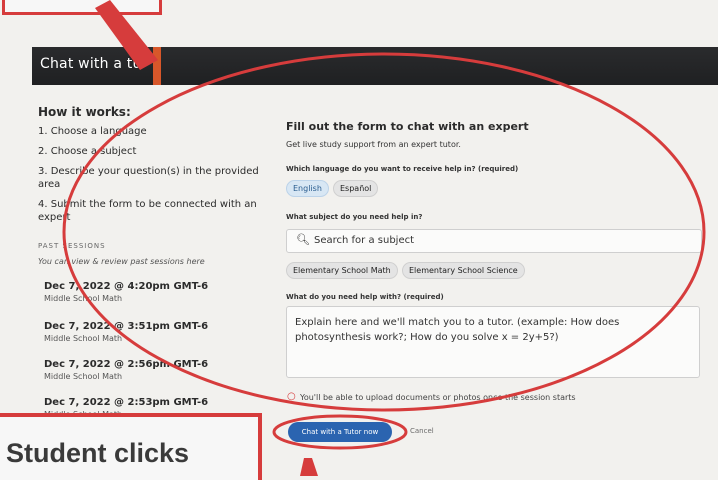  Describe the element at coordinates (340, 432) in the screenshot. I see `annotation-ellipse-button` at that location.